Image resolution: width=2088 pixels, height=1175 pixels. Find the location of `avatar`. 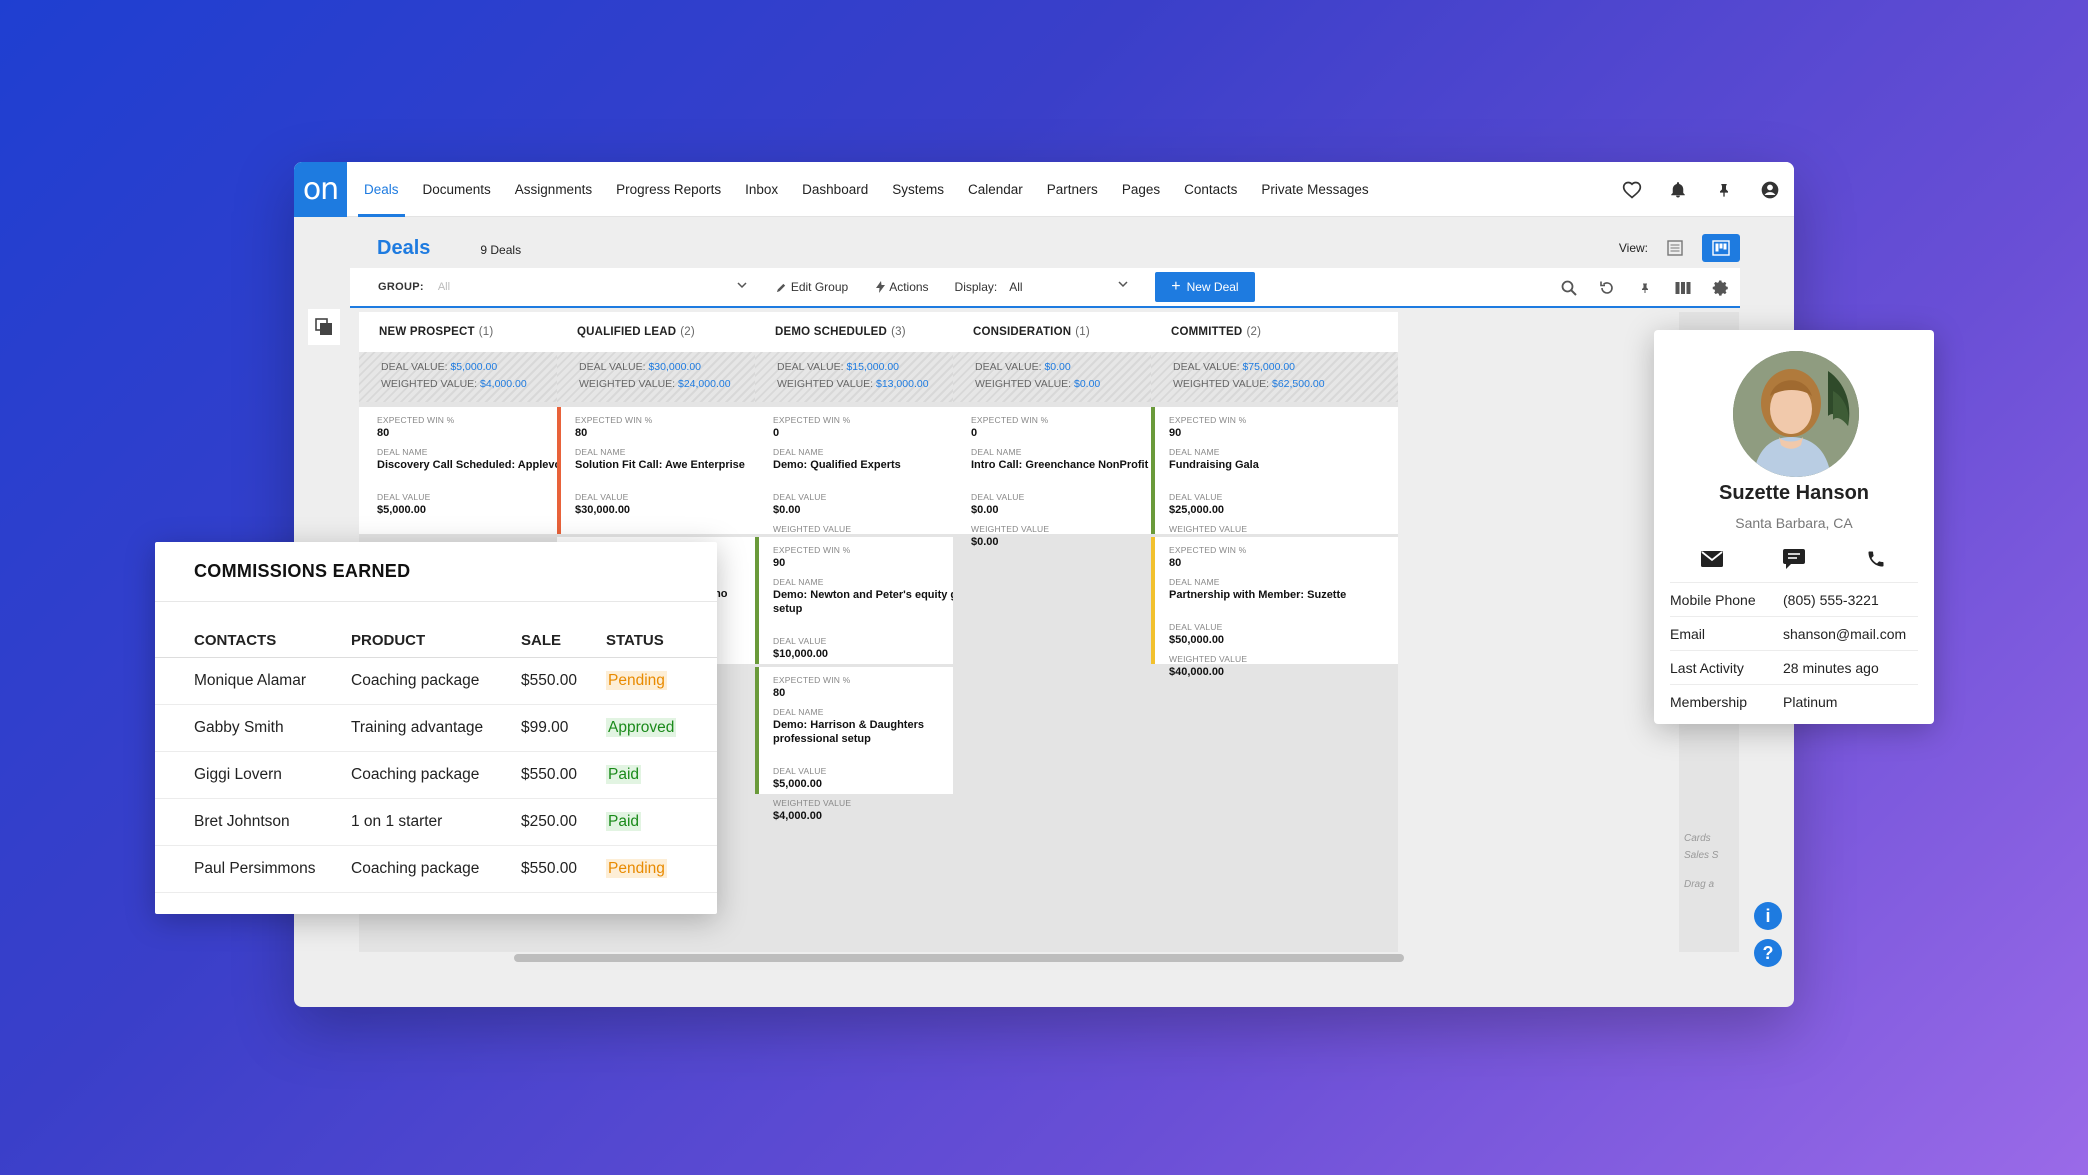

avatar is located at coordinates (1796, 414).